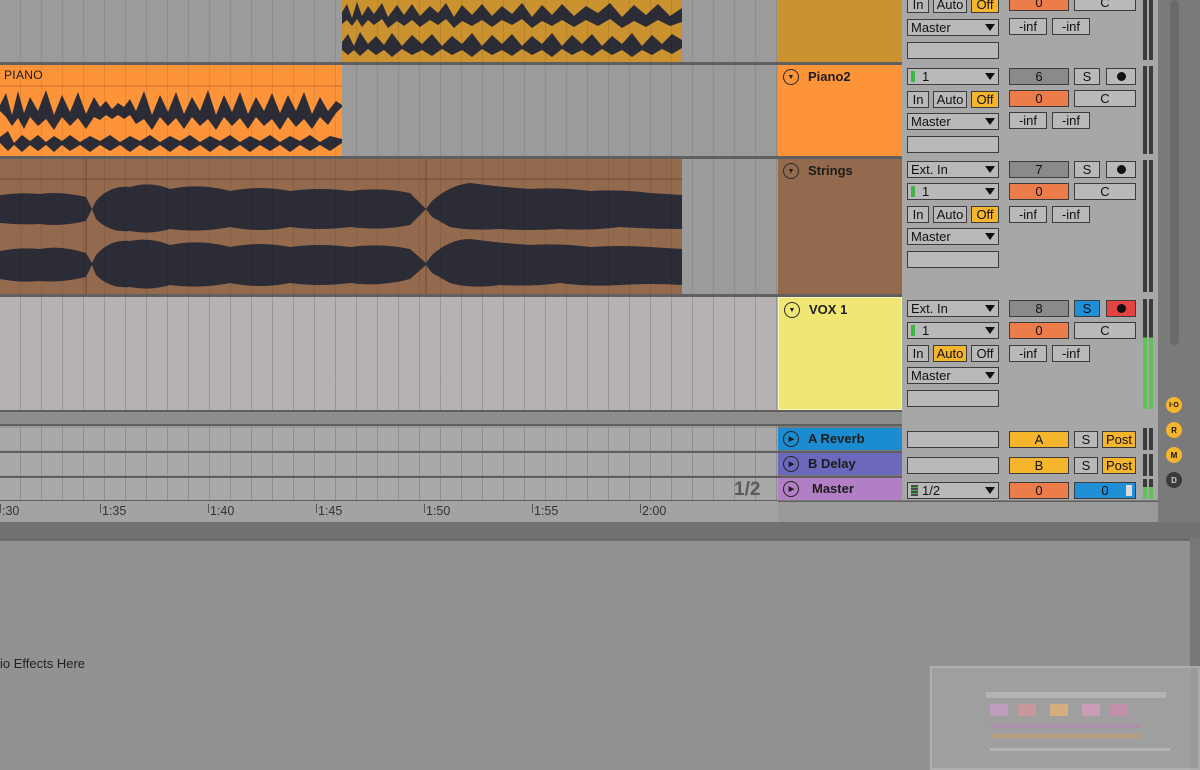 The image size is (1200, 770). What do you see at coordinates (833, 488) in the screenshot?
I see `master-name: Master` at bounding box center [833, 488].